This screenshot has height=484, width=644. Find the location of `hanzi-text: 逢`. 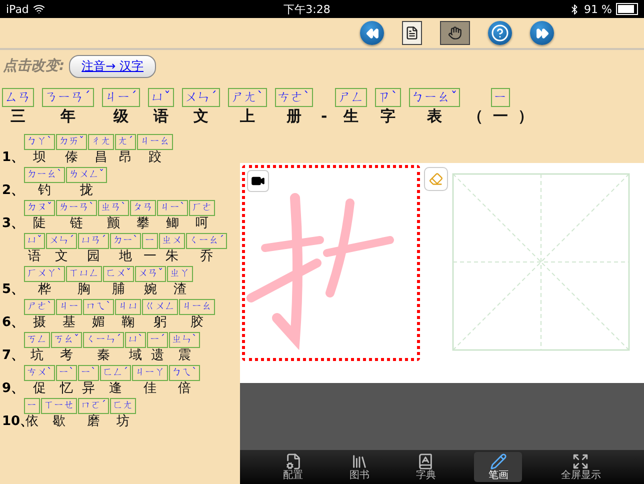

hanzi-text: 逢 is located at coordinates (115, 389).